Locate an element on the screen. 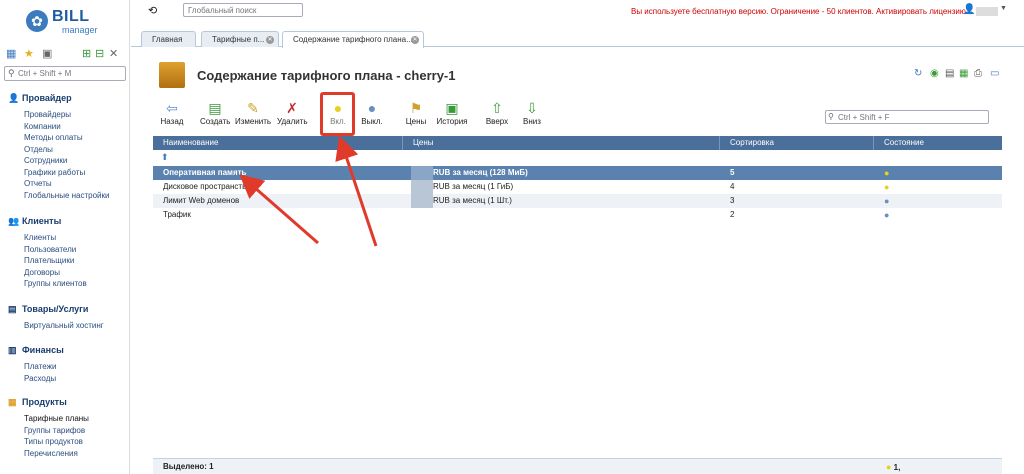 The width and height of the screenshot is (1024, 474). menu-group-header: 👥 Клиенты is located at coordinates (67, 221).